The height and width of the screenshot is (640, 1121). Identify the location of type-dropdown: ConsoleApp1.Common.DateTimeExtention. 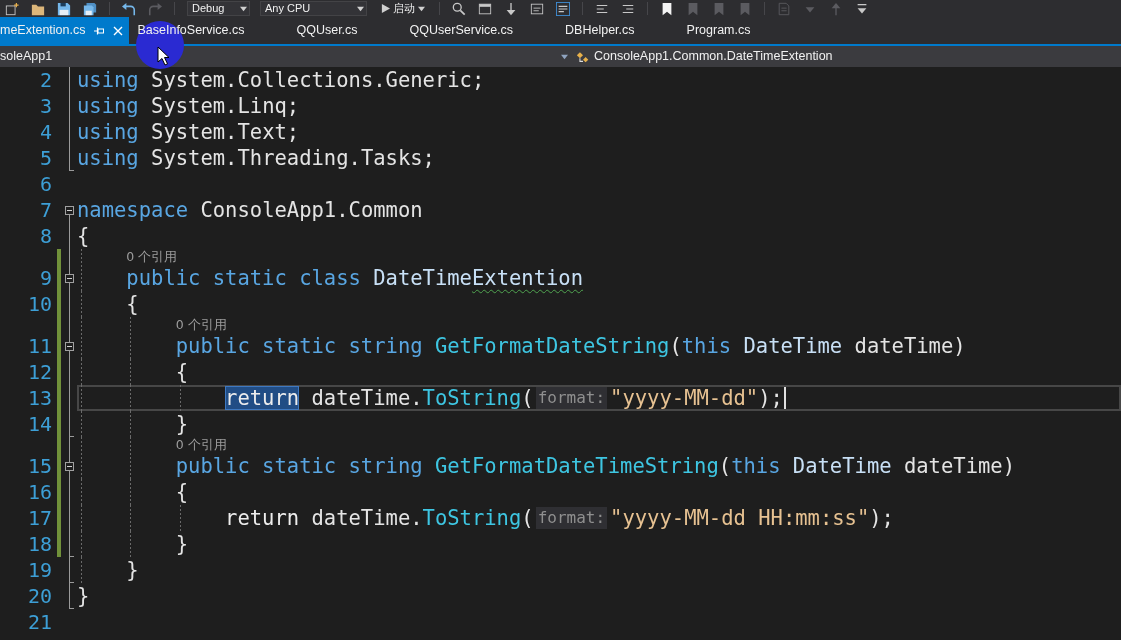
(846, 56).